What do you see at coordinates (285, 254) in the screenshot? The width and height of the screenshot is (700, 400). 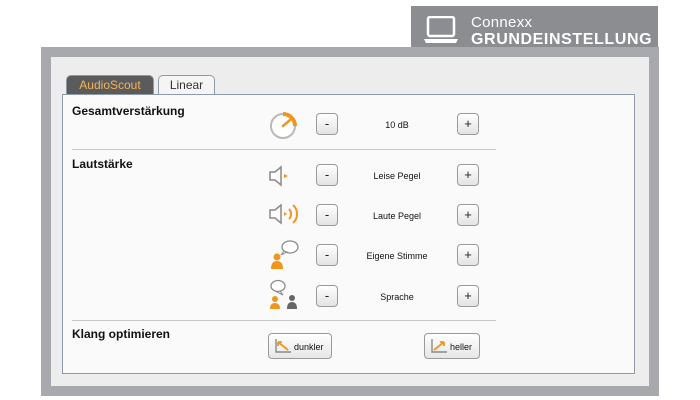 I see `own-voice-icon` at bounding box center [285, 254].